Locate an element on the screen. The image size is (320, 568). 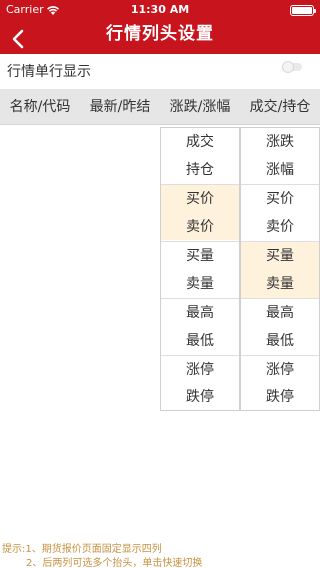
battery-icon is located at coordinates (303, 10).